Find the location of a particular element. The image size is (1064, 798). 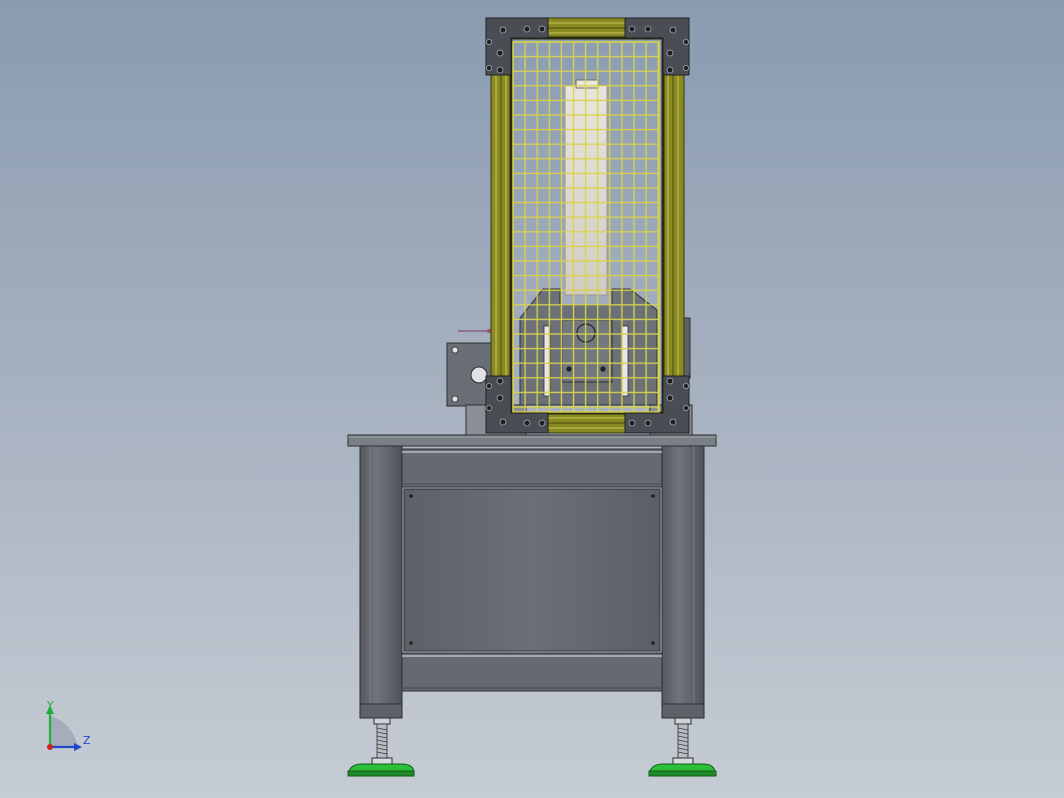

base-door-panel is located at coordinates (532, 570).